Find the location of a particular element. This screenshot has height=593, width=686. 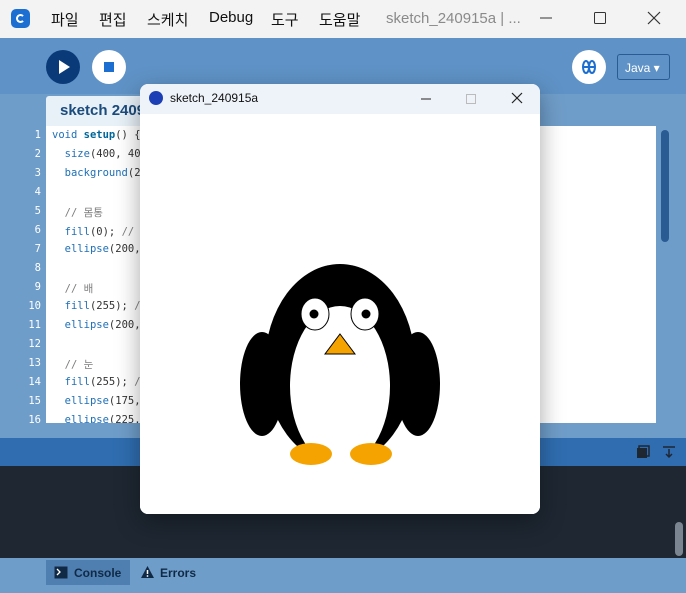

debugger-button is located at coordinates (589, 67).